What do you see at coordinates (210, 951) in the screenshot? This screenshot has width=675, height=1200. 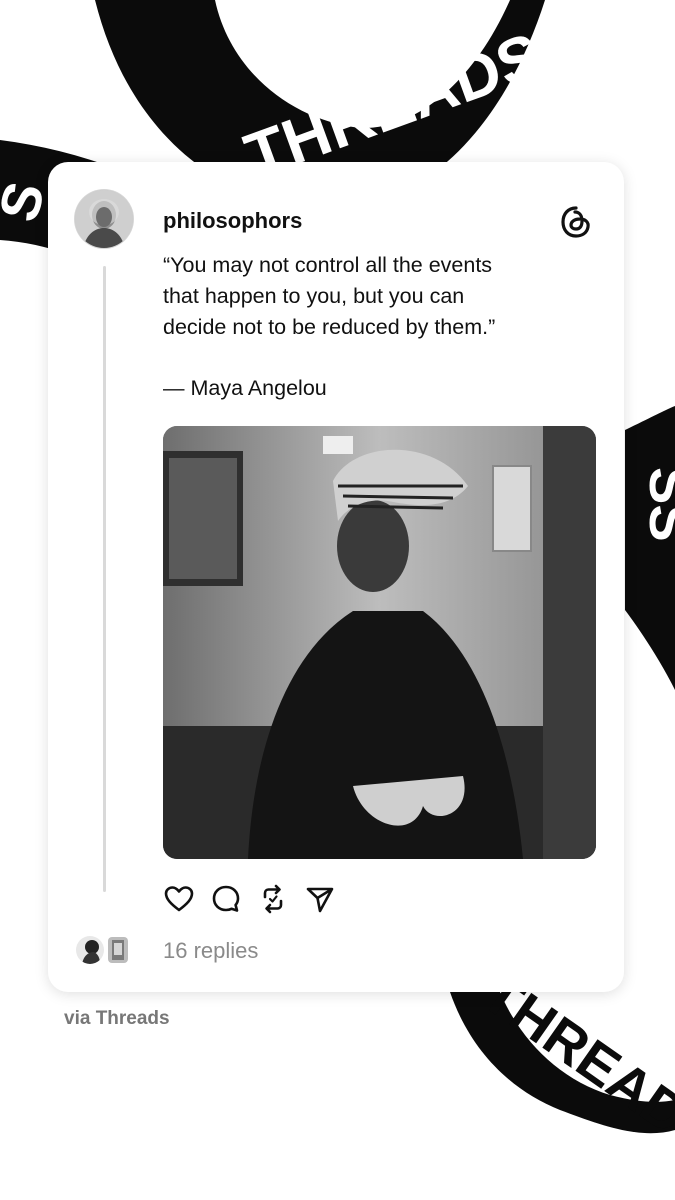 I see `replies-count: 16 replies` at bounding box center [210, 951].